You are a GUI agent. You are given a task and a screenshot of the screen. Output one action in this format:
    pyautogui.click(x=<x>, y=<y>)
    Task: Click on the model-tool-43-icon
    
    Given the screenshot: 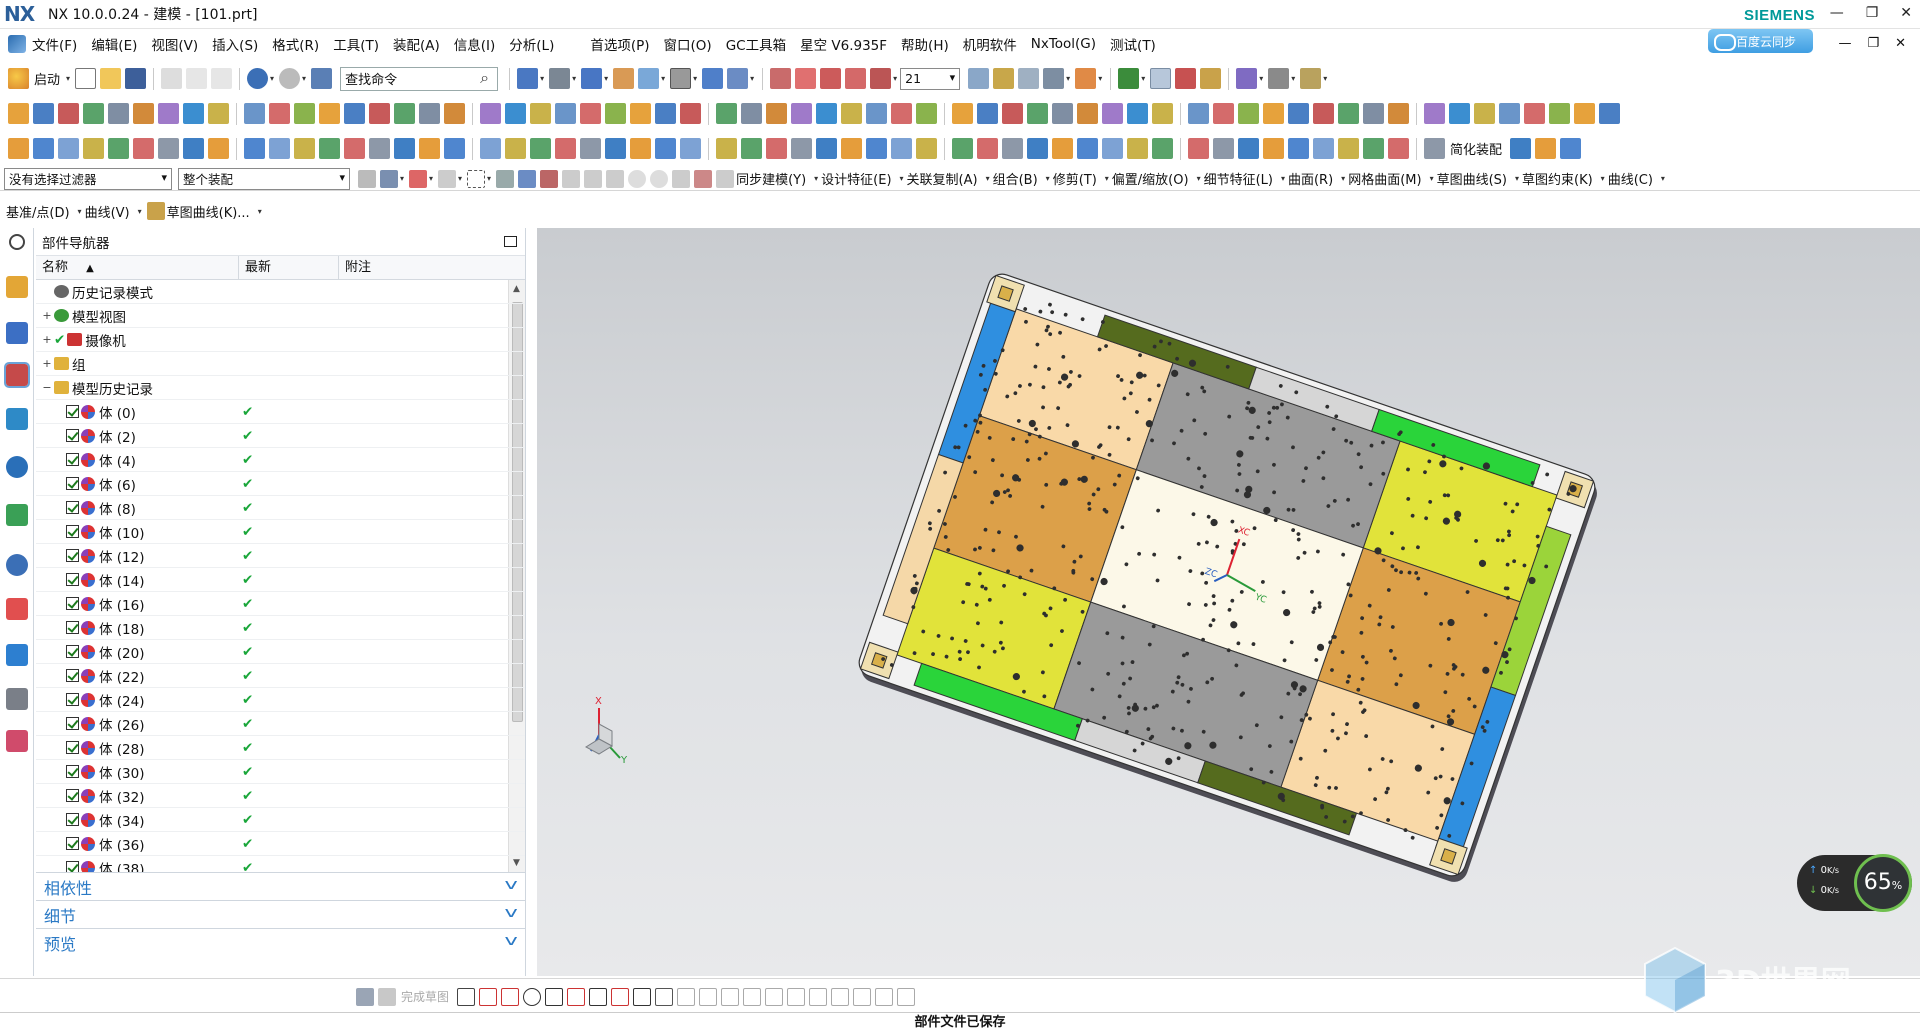 What is the action you would take?
    pyautogui.click(x=1112, y=148)
    